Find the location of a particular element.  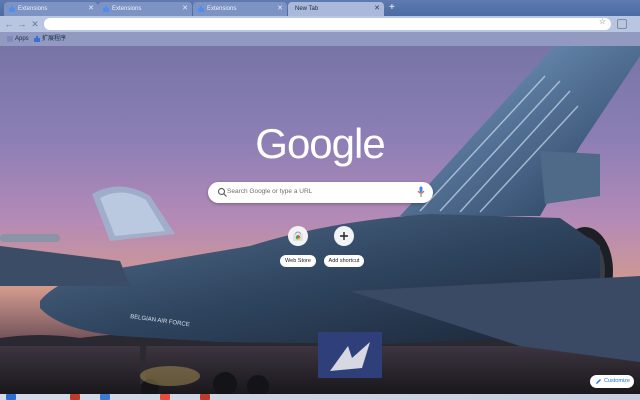

browser-menu-icon is located at coordinates (622, 24).